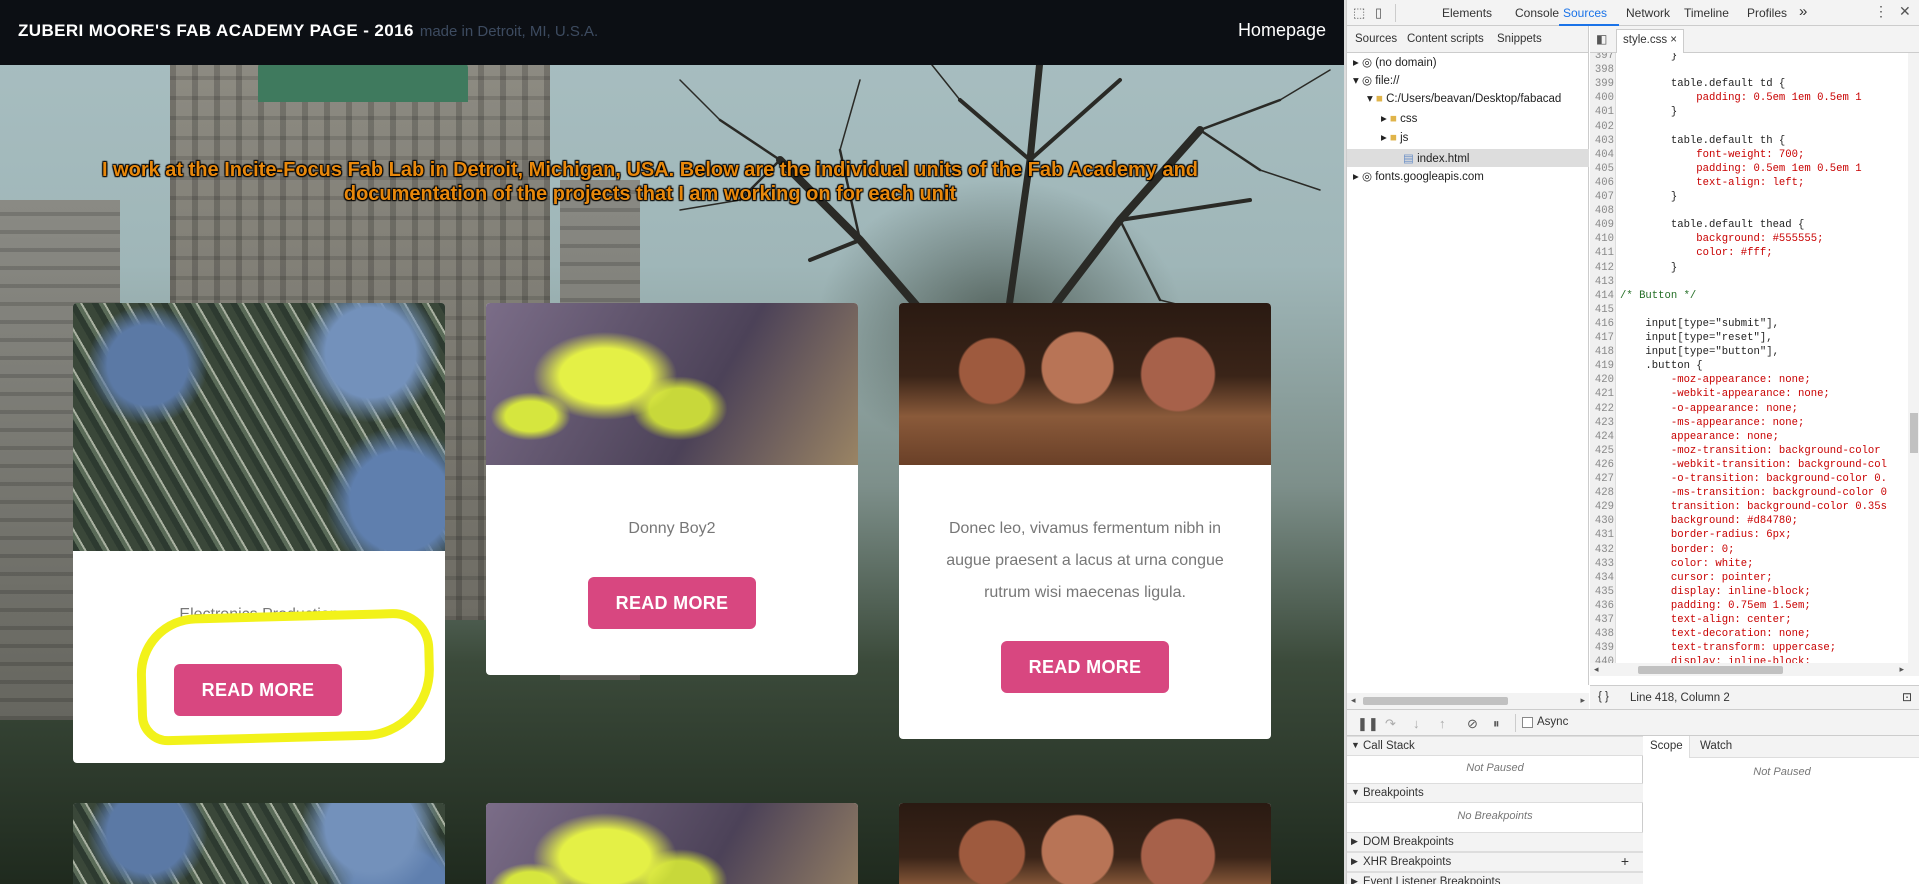 Image resolution: width=1919 pixels, height=884 pixels. What do you see at coordinates (1602, 535) in the screenshot?
I see `line-number: 431` at bounding box center [1602, 535].